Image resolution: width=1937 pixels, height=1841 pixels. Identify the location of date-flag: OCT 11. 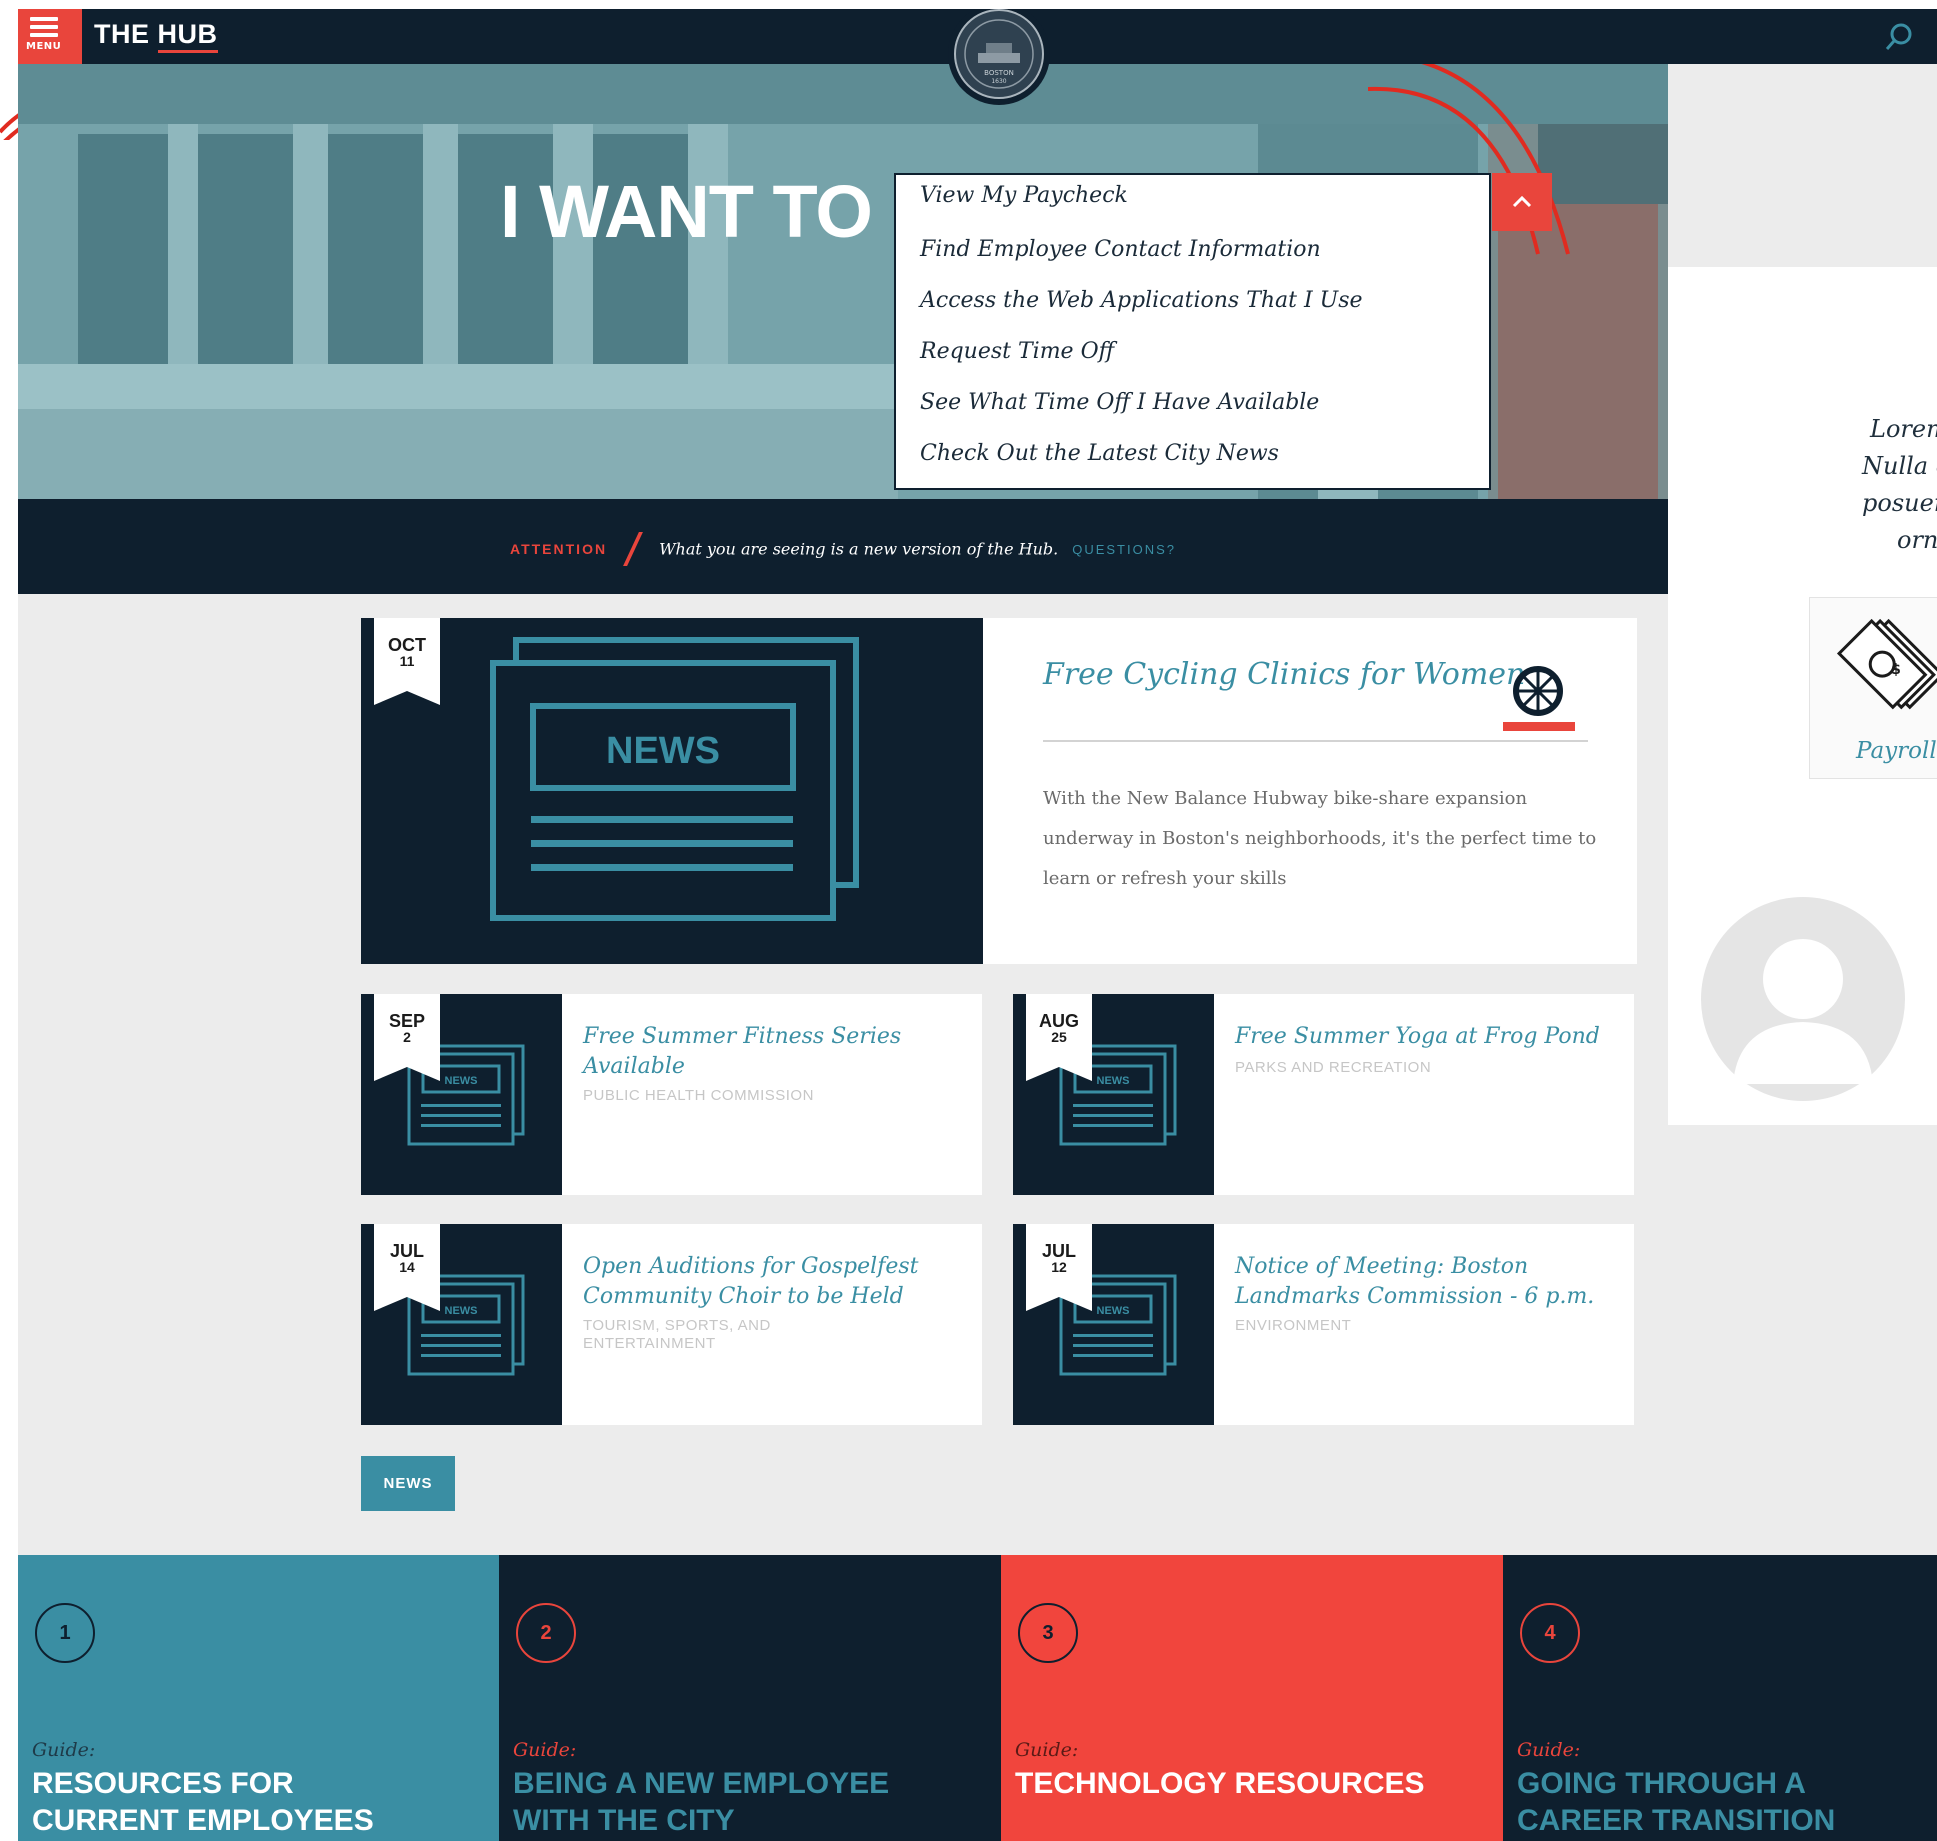
(407, 661).